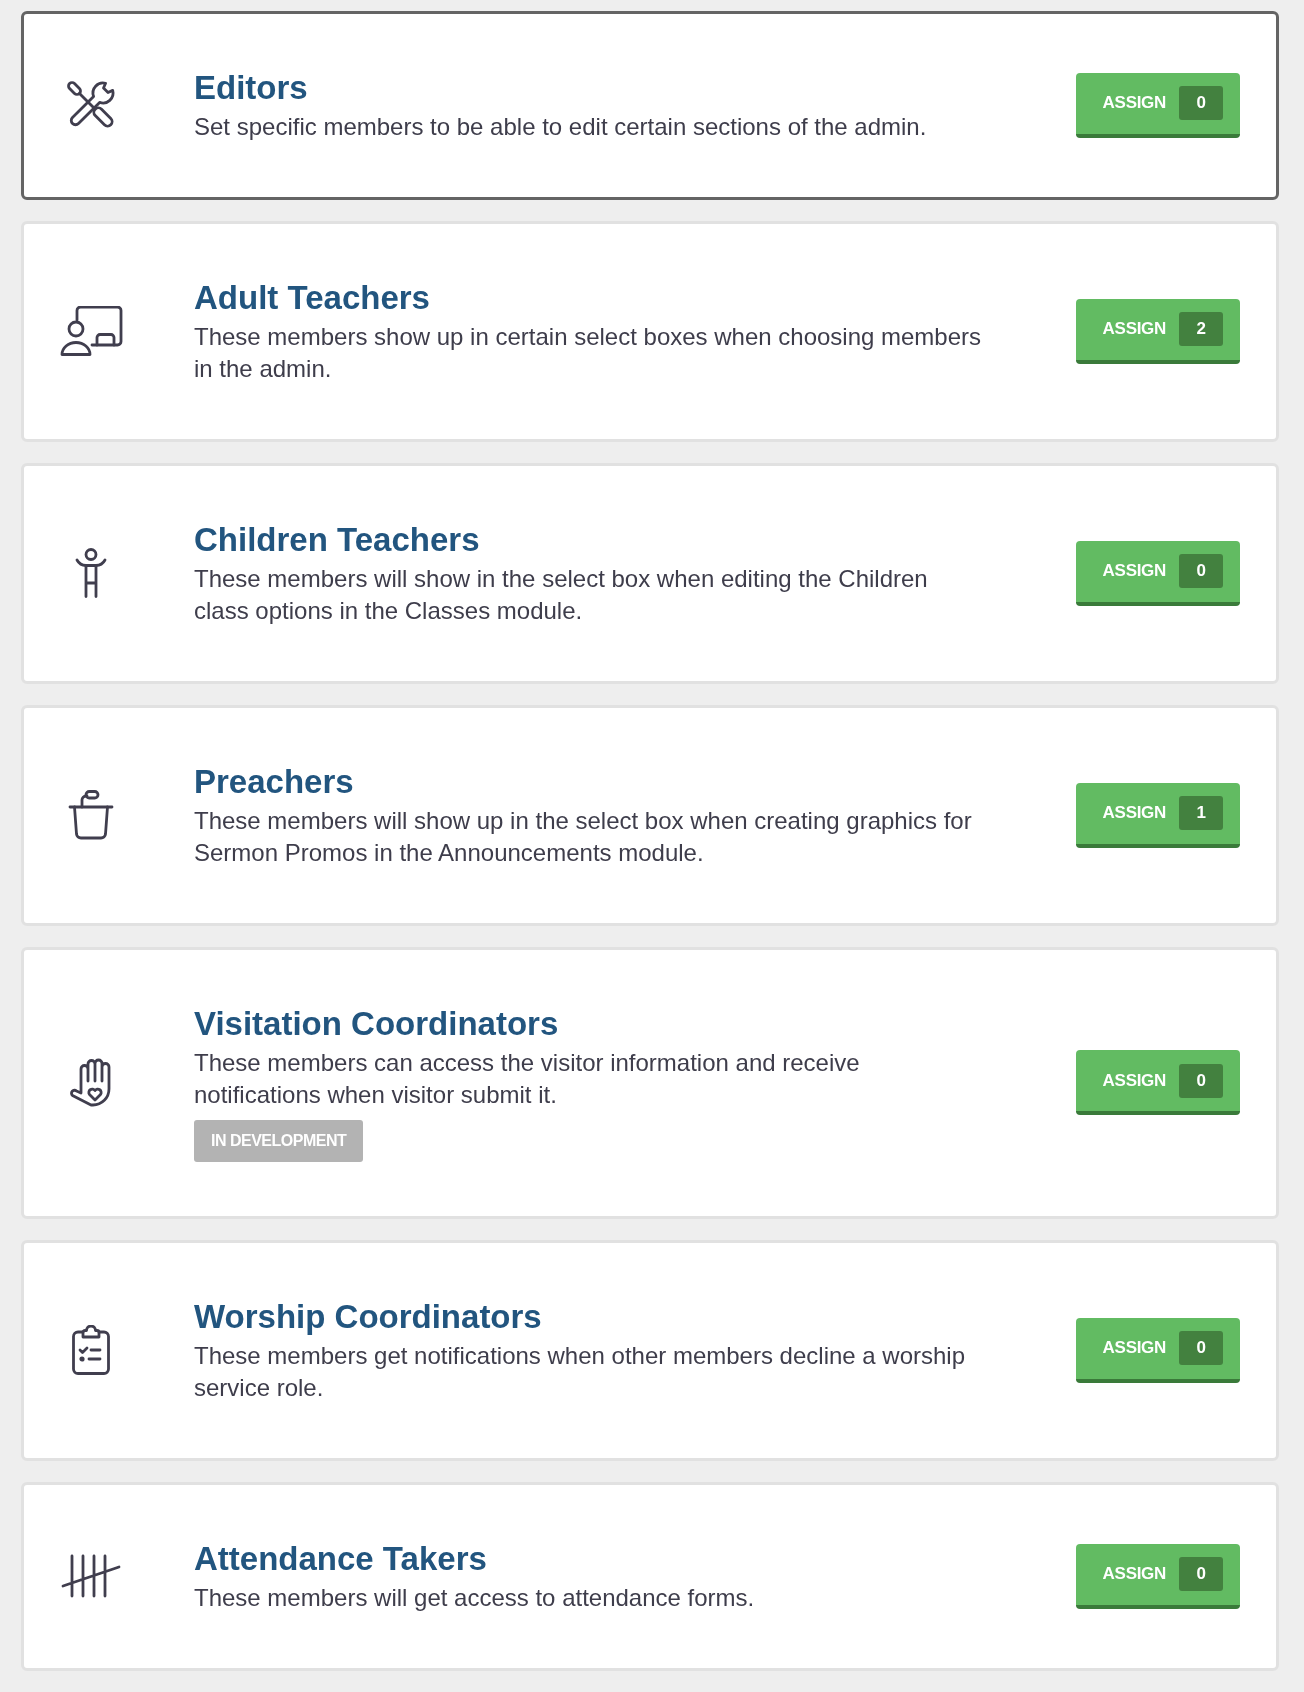 This screenshot has width=1304, height=1692. I want to click on role-description: These members will show up in the select box when creating graphics for Sermon Promos in the Announcements module., so click(583, 837).